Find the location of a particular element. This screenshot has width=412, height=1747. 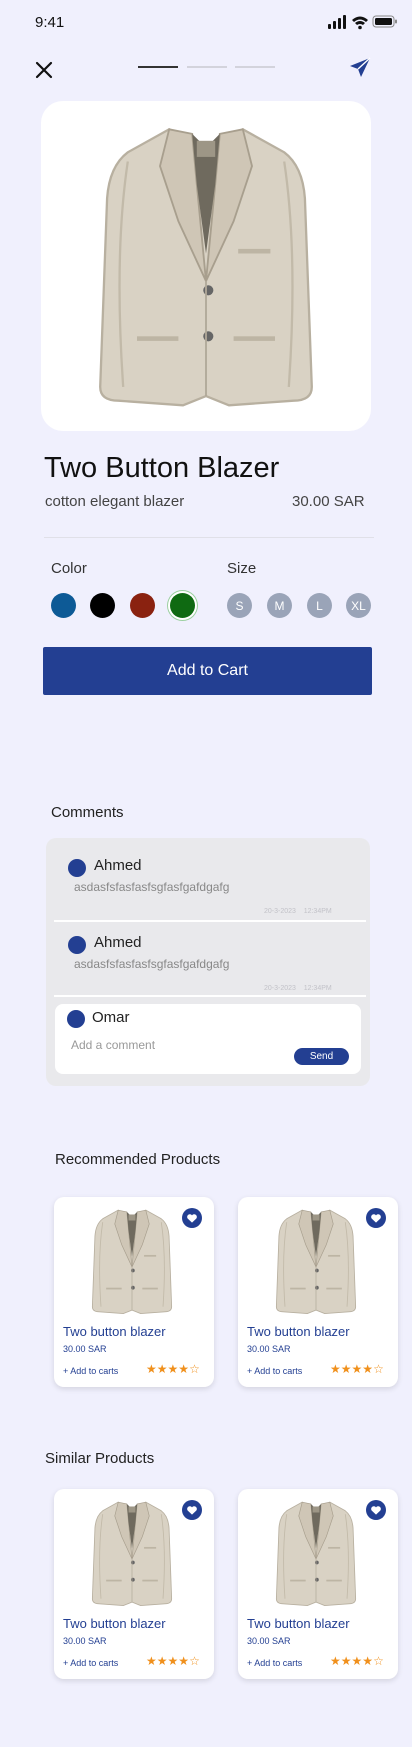

battery-icon is located at coordinates (384, 21).